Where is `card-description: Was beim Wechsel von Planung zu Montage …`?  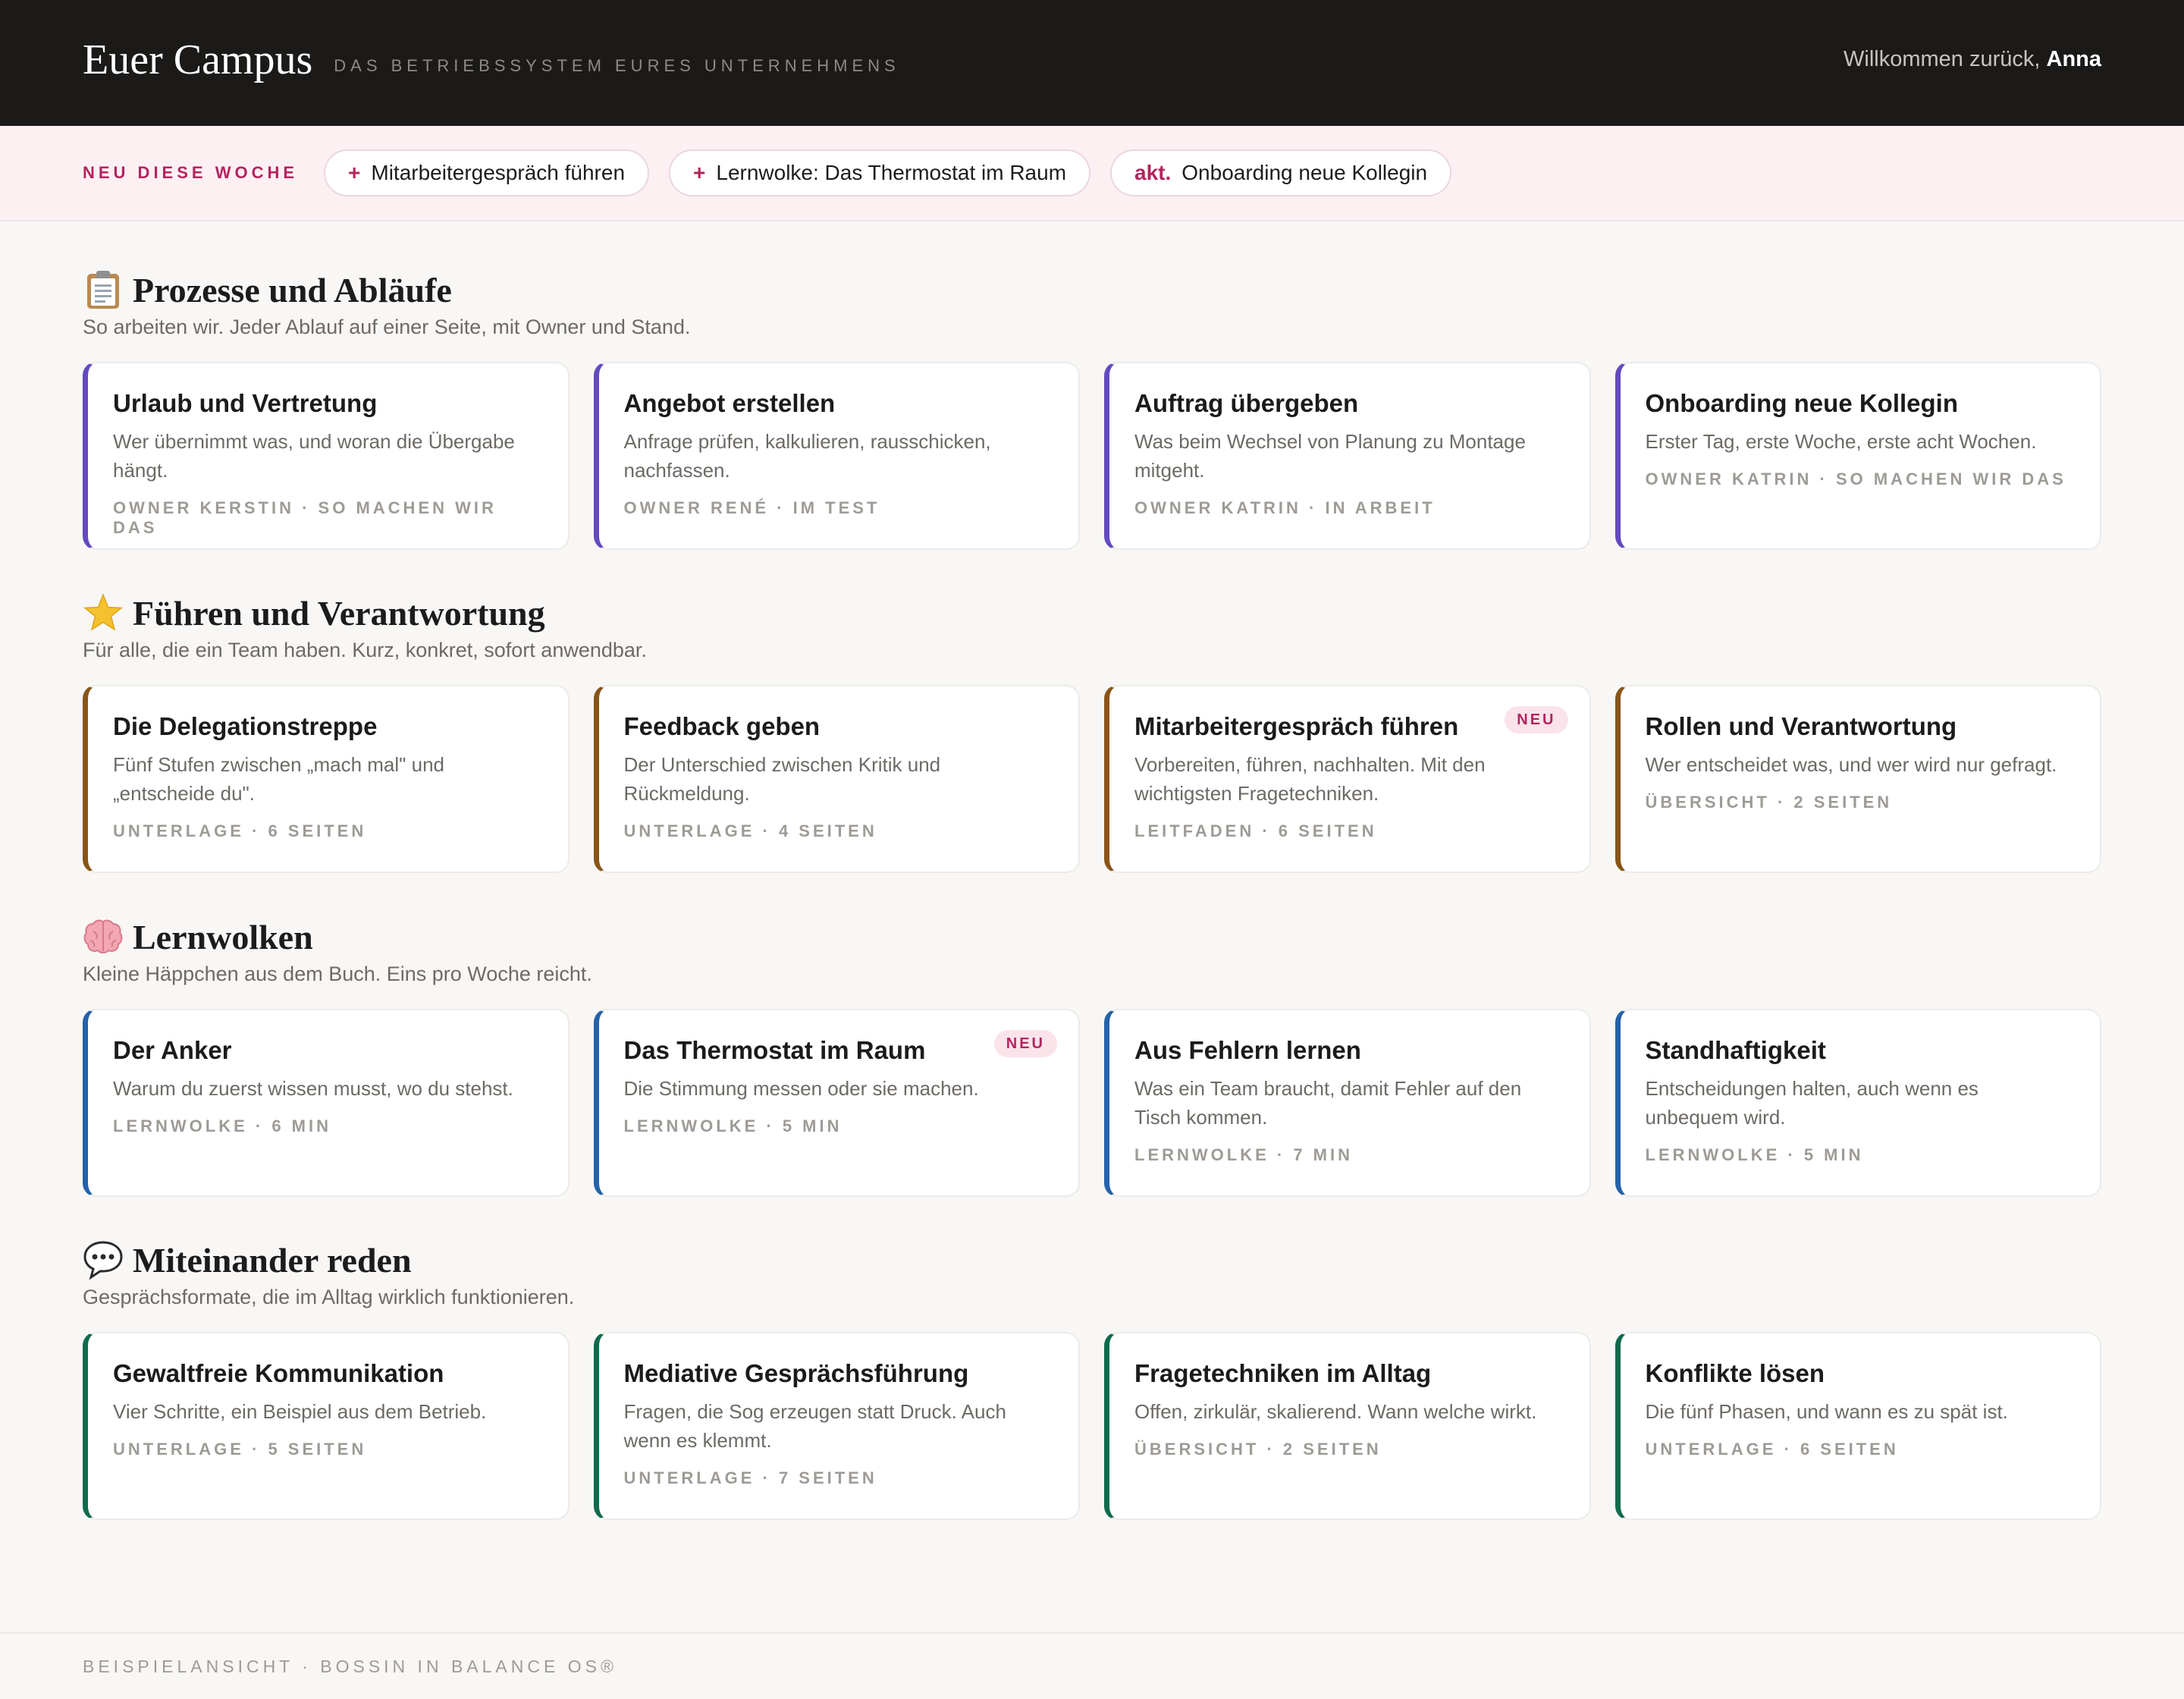 card-description: Was beim Wechsel von Planung zu Montage … is located at coordinates (1330, 456).